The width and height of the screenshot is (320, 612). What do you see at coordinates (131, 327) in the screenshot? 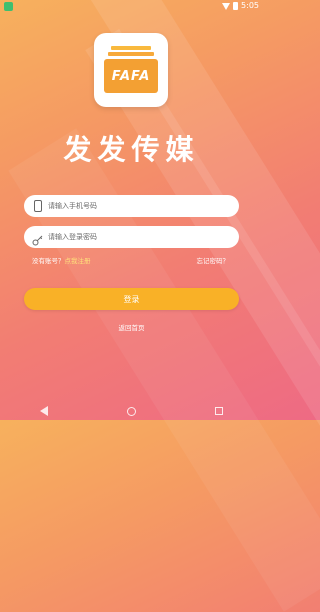
I see `back-home-link: 返回首页` at bounding box center [131, 327].